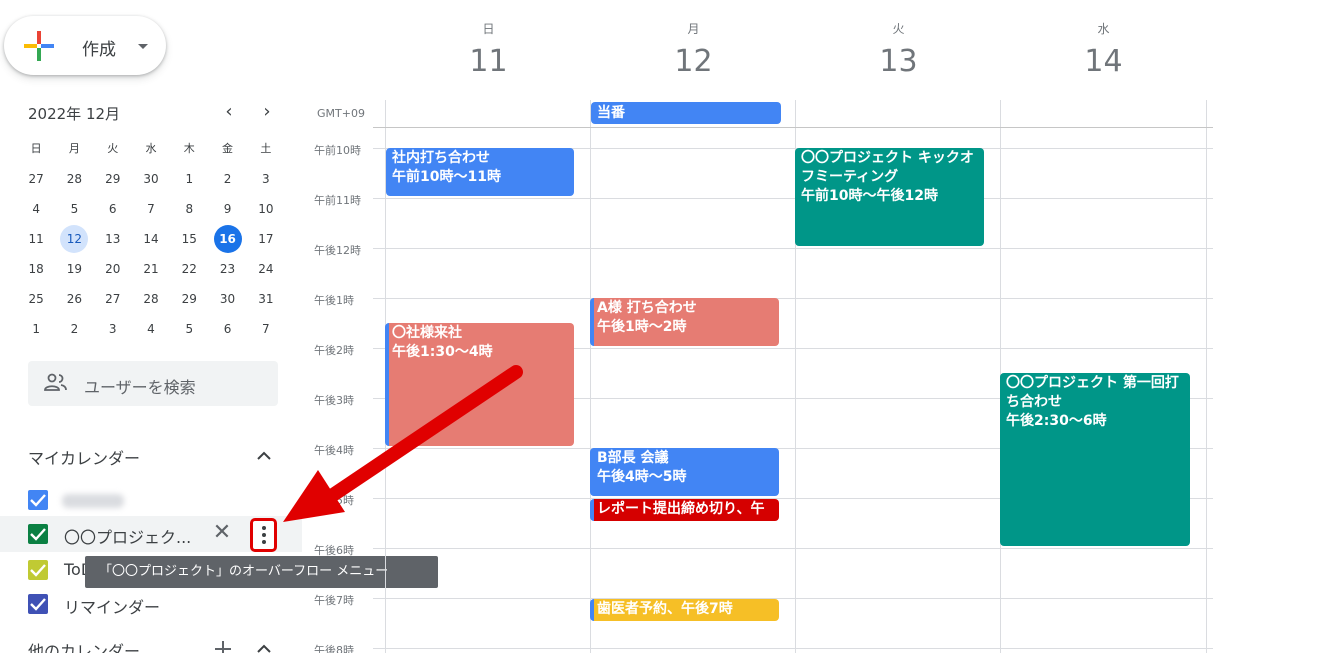 The image size is (1344, 653). What do you see at coordinates (267, 112) in the screenshot?
I see `chevron-right-icon: ›` at bounding box center [267, 112].